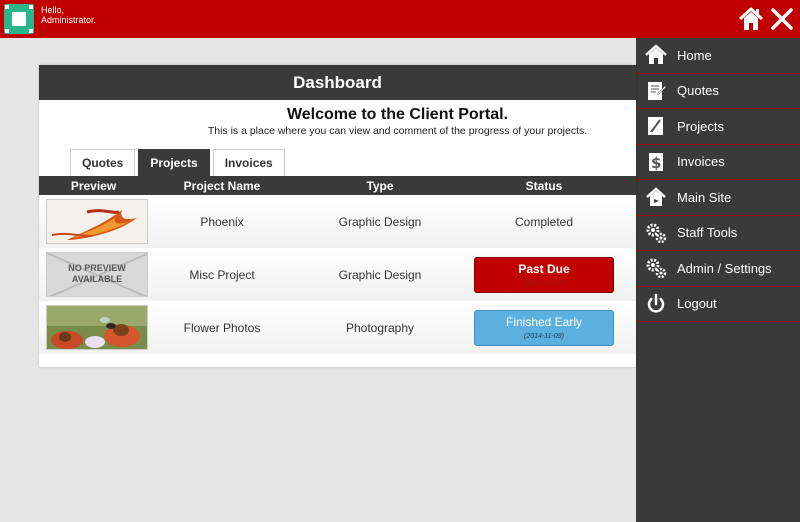 The height and width of the screenshot is (522, 800). Describe the element at coordinates (222, 274) in the screenshot. I see `project-name: Misc Project` at that location.